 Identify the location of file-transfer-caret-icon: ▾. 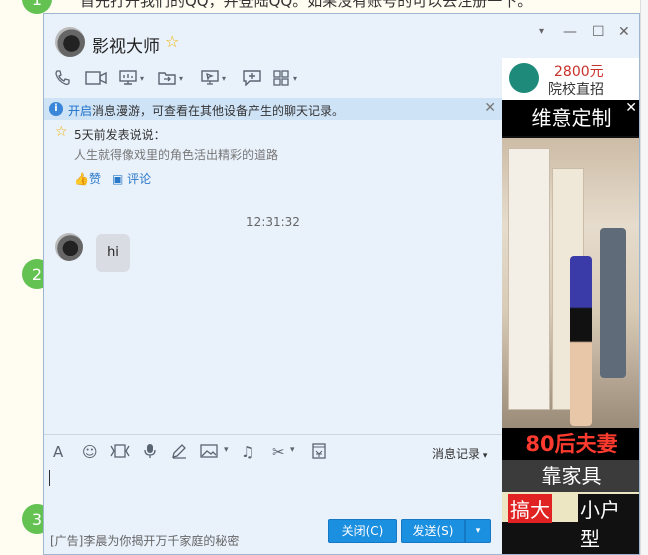
(181, 78).